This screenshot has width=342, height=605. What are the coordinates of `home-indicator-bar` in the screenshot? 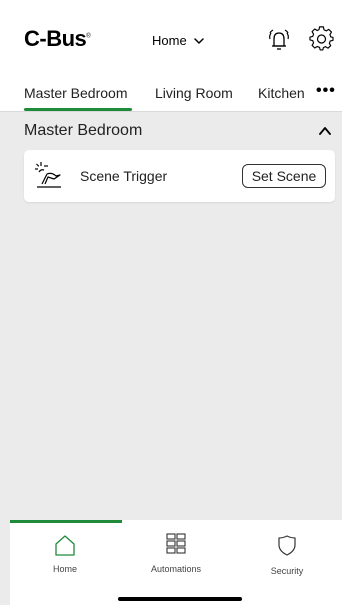 It's located at (180, 599).